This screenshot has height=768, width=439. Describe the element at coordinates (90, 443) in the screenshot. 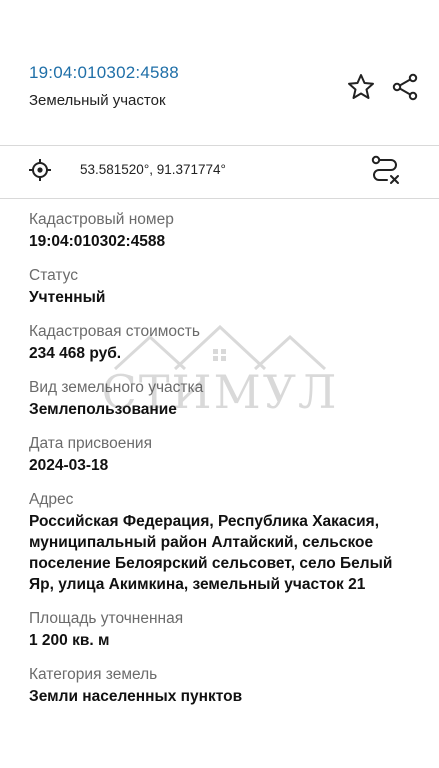

I see `field-label: Дата присвоения` at that location.